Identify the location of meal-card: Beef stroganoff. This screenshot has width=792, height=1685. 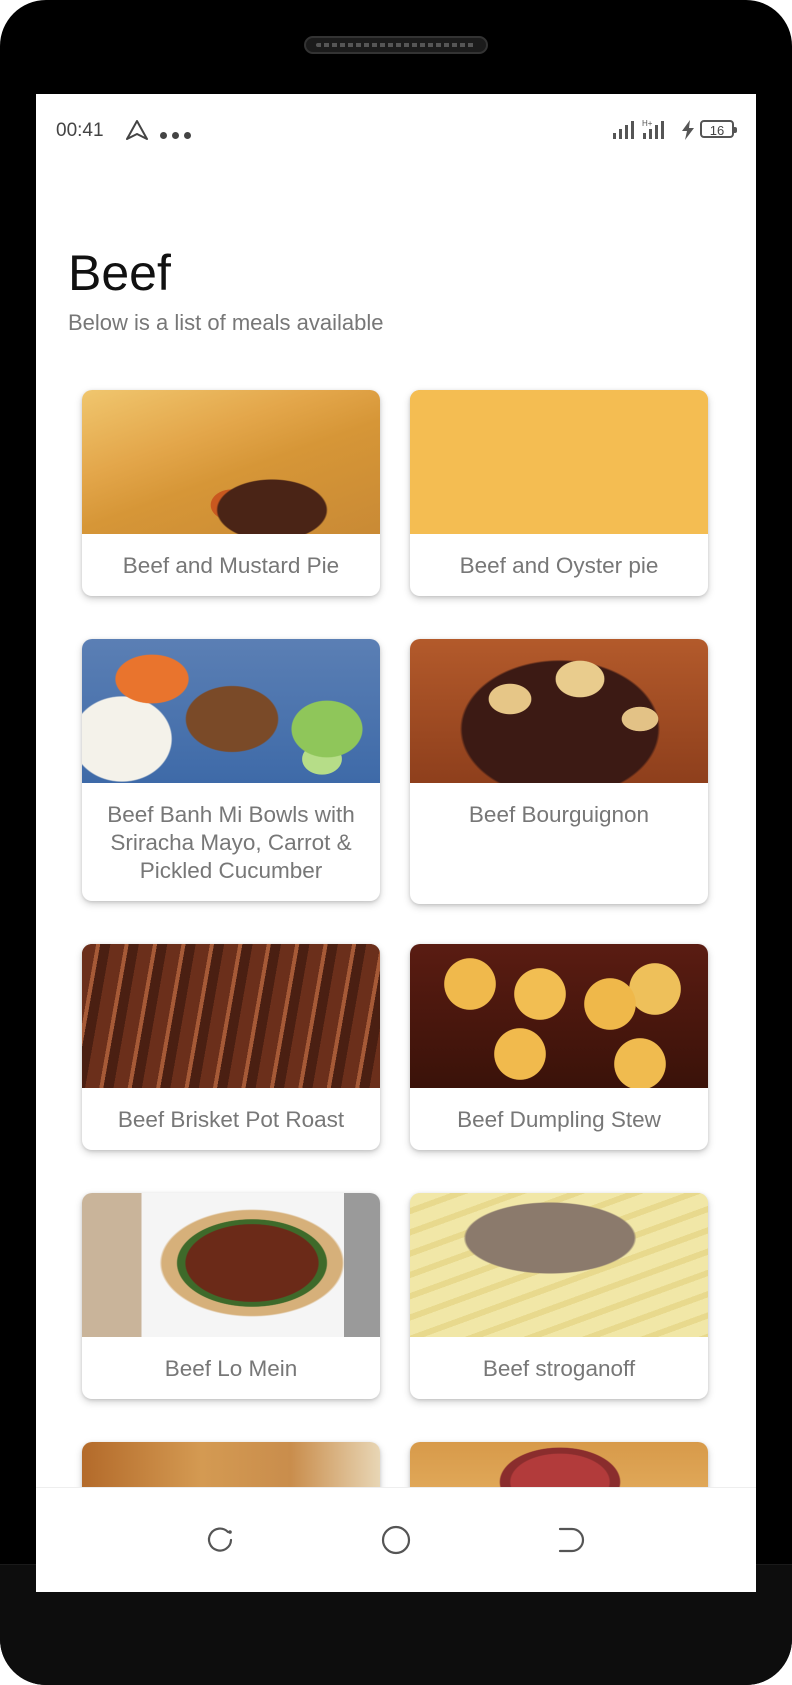
(559, 1296).